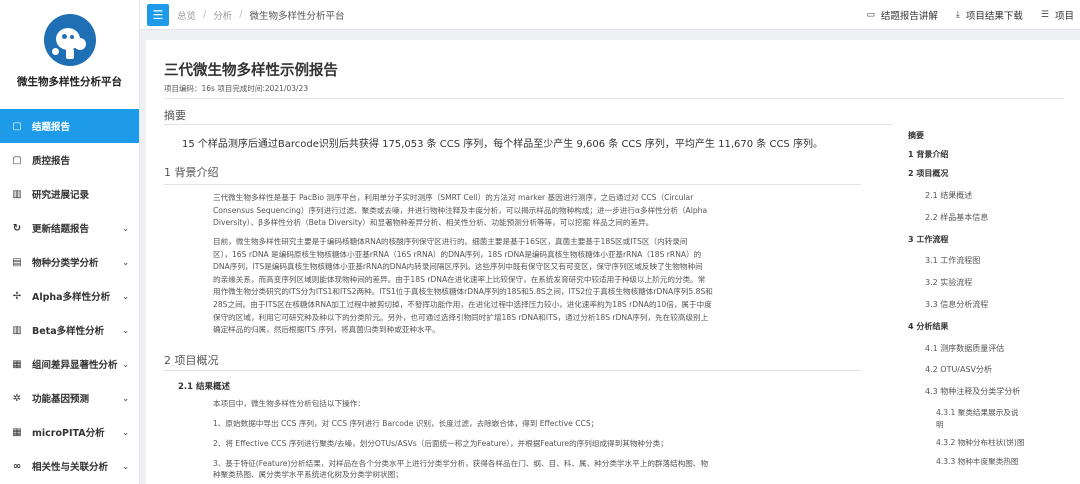 Image resolution: width=1080 pixels, height=484 pixels. I want to click on toc-item: 4.1 测序数据质量评估, so click(964, 348).